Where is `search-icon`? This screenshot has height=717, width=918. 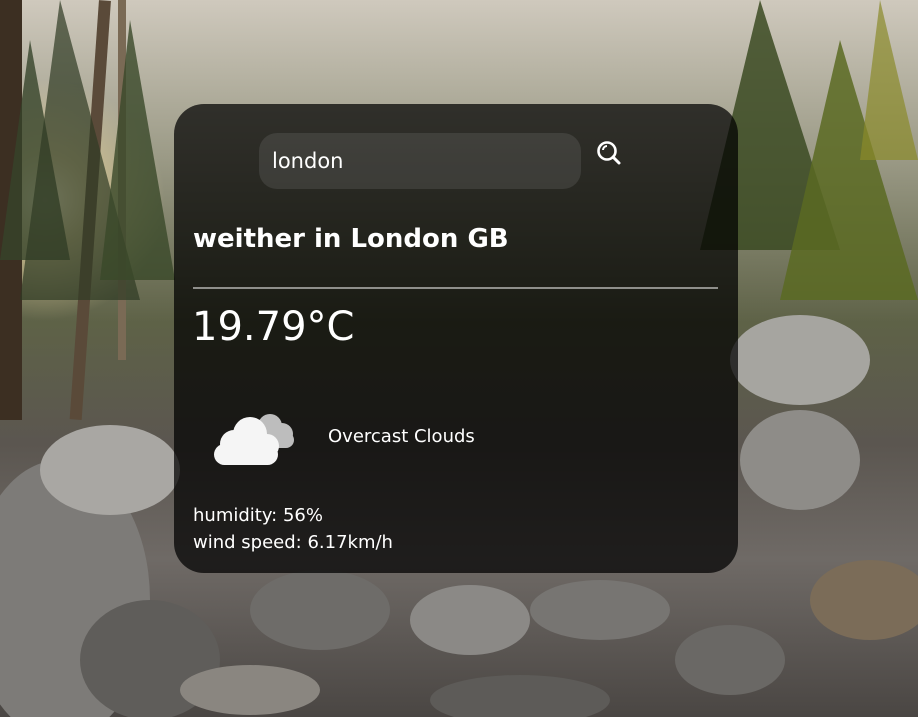
search-icon is located at coordinates (609, 153).